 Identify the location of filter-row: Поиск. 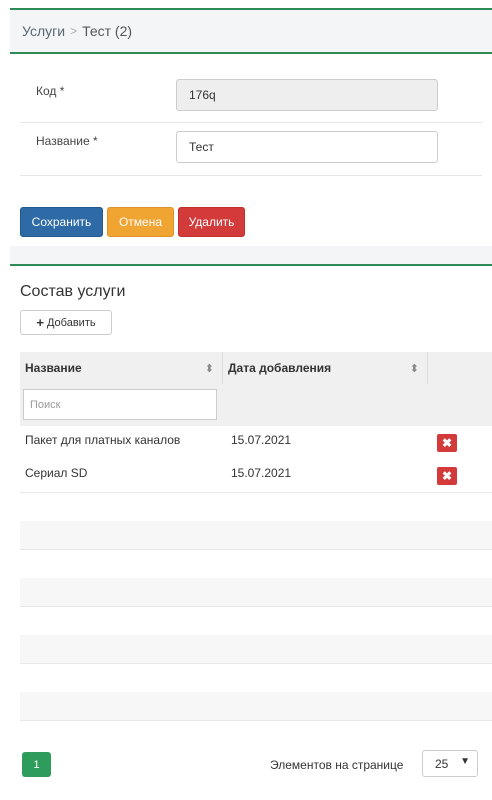
(256, 405).